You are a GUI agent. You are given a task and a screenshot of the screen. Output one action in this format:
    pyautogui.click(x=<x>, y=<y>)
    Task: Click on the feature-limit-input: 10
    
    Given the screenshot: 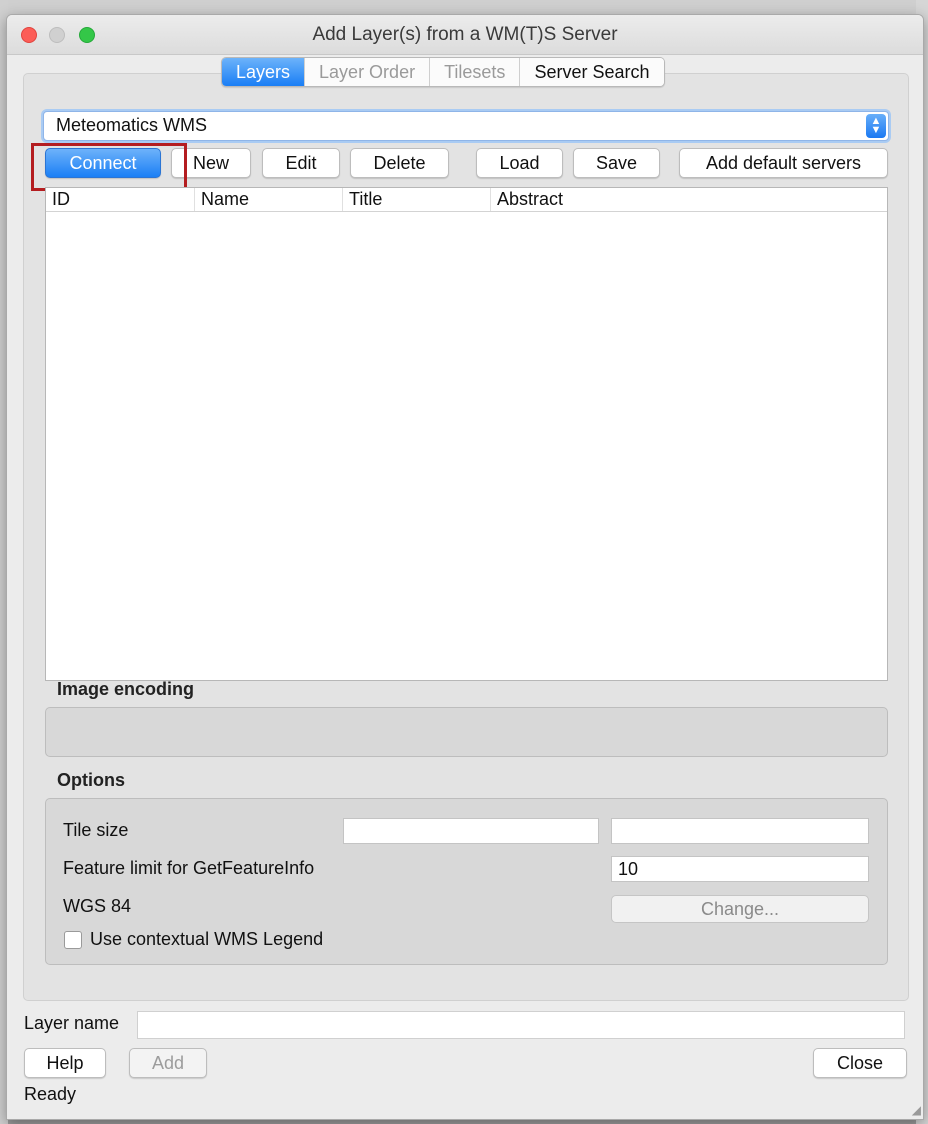 What is the action you would take?
    pyautogui.click(x=740, y=869)
    